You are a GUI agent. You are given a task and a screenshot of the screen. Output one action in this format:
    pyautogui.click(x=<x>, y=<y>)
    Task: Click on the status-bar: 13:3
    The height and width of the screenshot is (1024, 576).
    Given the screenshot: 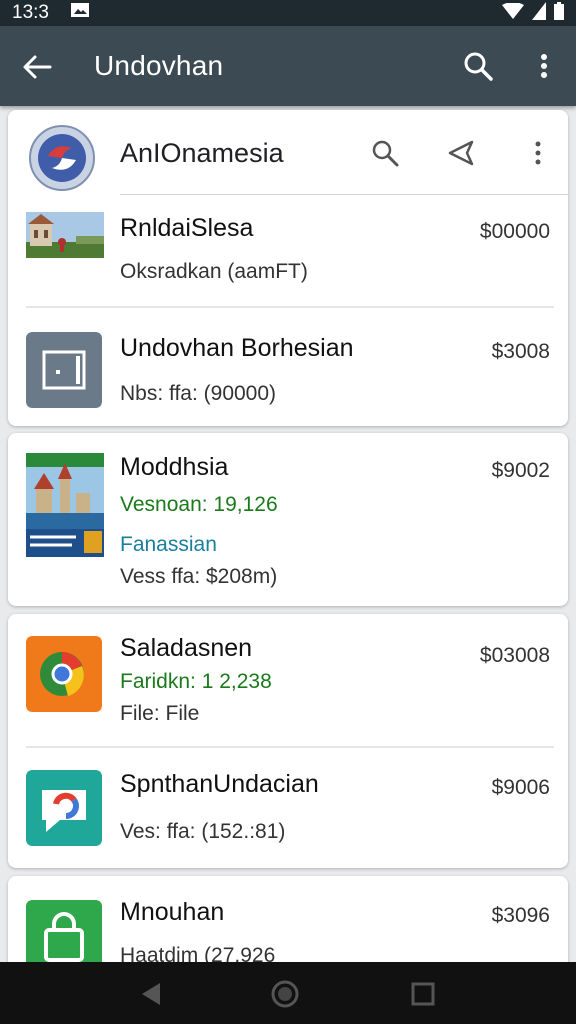 What is the action you would take?
    pyautogui.click(x=288, y=13)
    